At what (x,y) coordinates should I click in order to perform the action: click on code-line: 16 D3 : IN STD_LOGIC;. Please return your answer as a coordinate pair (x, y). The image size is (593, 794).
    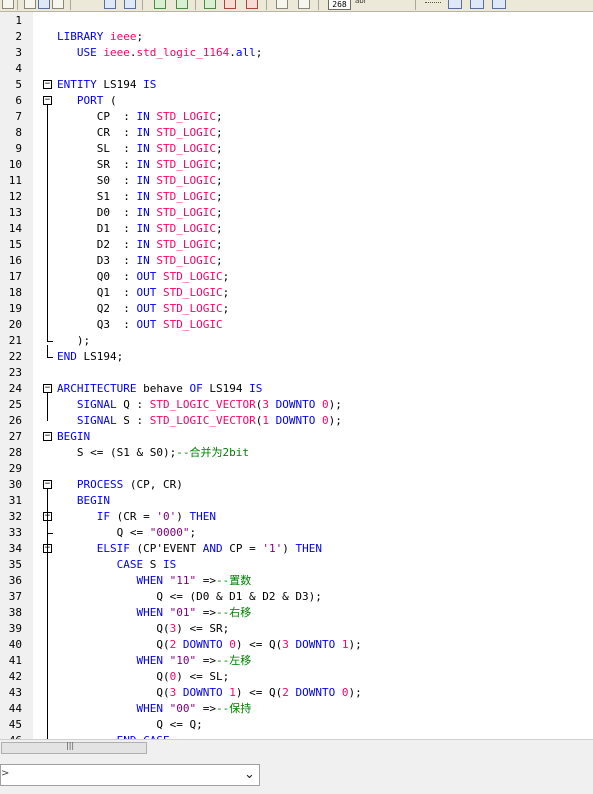
    Looking at the image, I should click on (296, 261).